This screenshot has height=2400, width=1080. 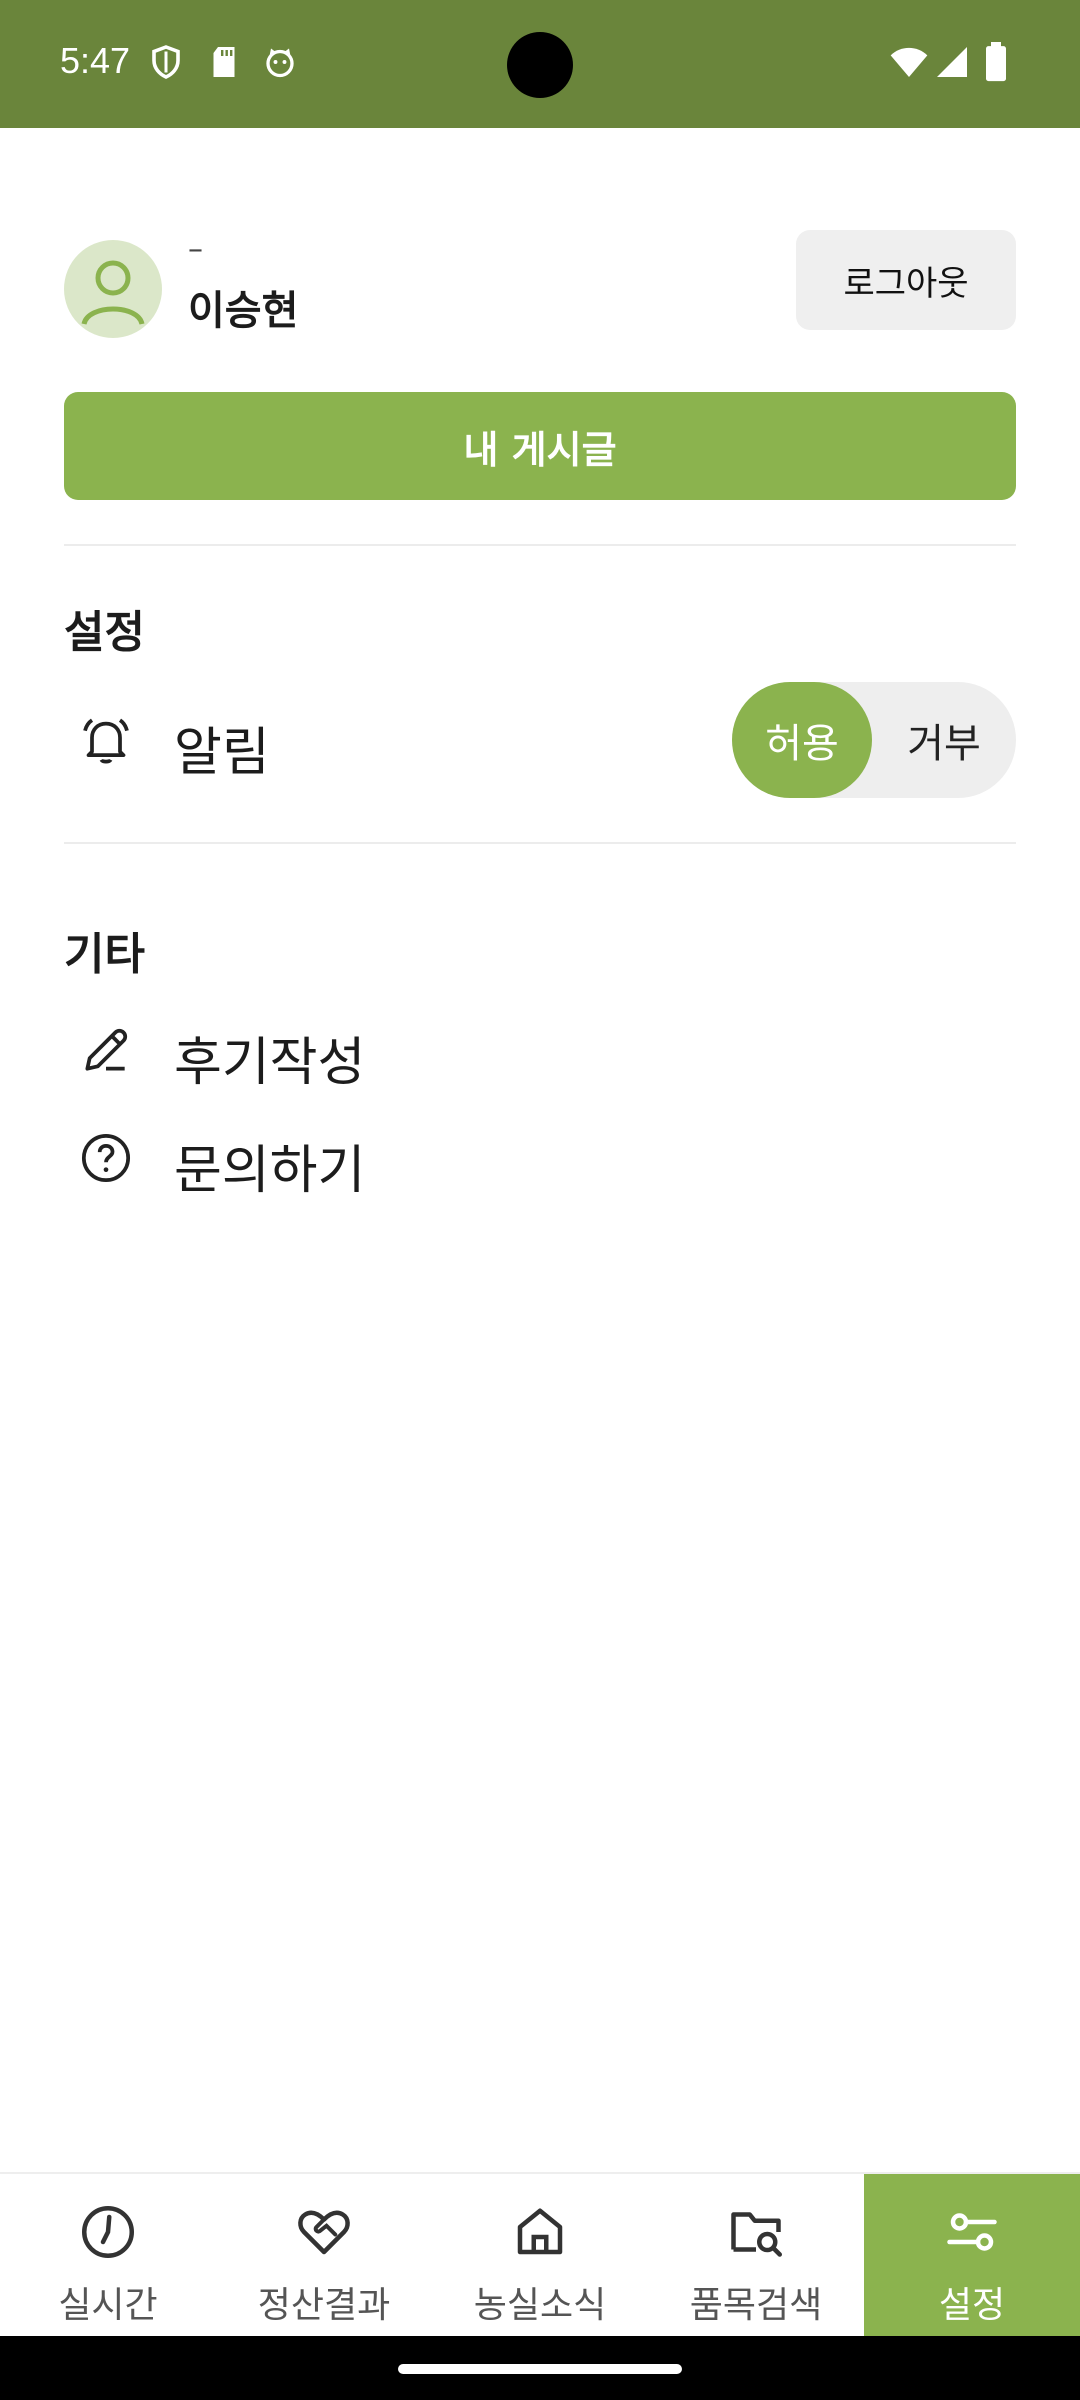 What do you see at coordinates (802, 740) in the screenshot?
I see `allow-option: 허용` at bounding box center [802, 740].